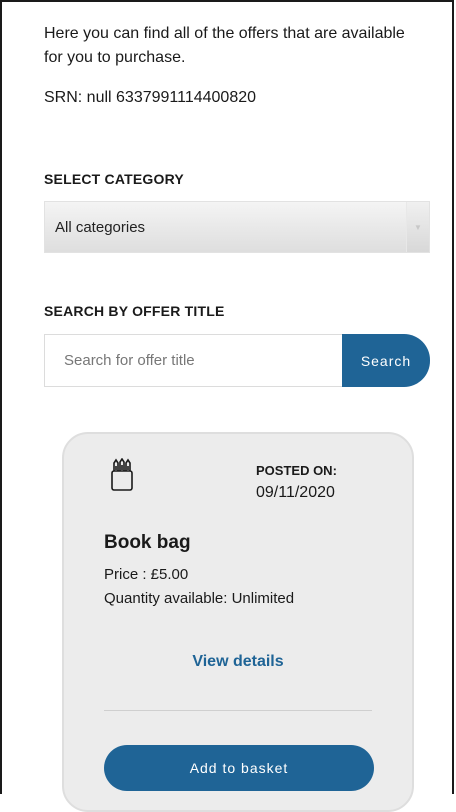  I want to click on category-select-value: All categories, so click(100, 227).